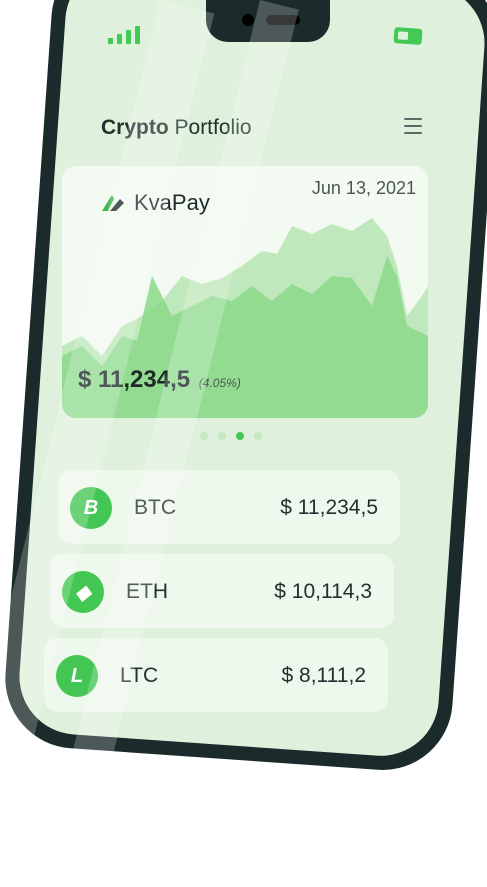  I want to click on card-pager, so click(231, 436).